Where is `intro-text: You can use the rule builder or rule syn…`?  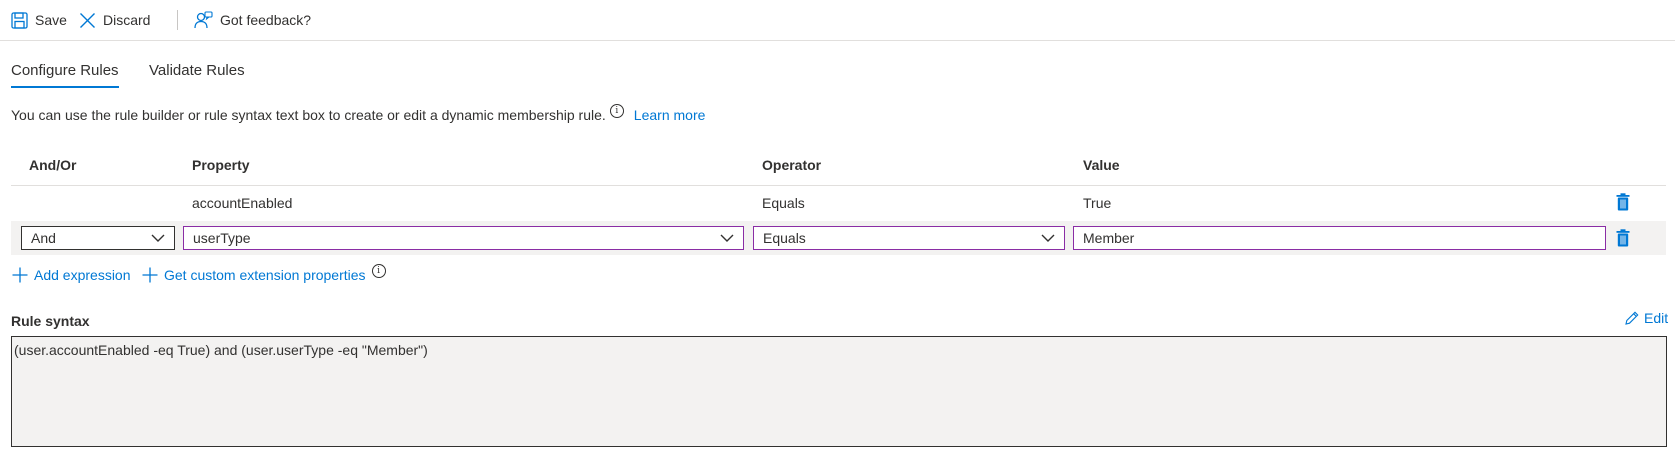 intro-text: You can use the rule builder or rule syn… is located at coordinates (308, 115).